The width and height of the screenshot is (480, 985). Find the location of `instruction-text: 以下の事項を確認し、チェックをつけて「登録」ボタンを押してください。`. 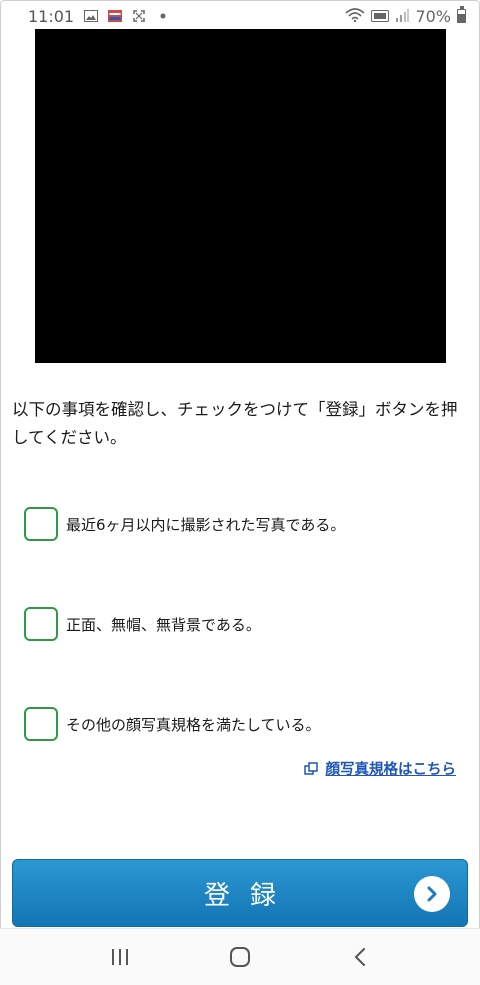

instruction-text: 以下の事項を確認し、チェックをつけて「登録」ボタンを押してください。 is located at coordinates (235, 423).